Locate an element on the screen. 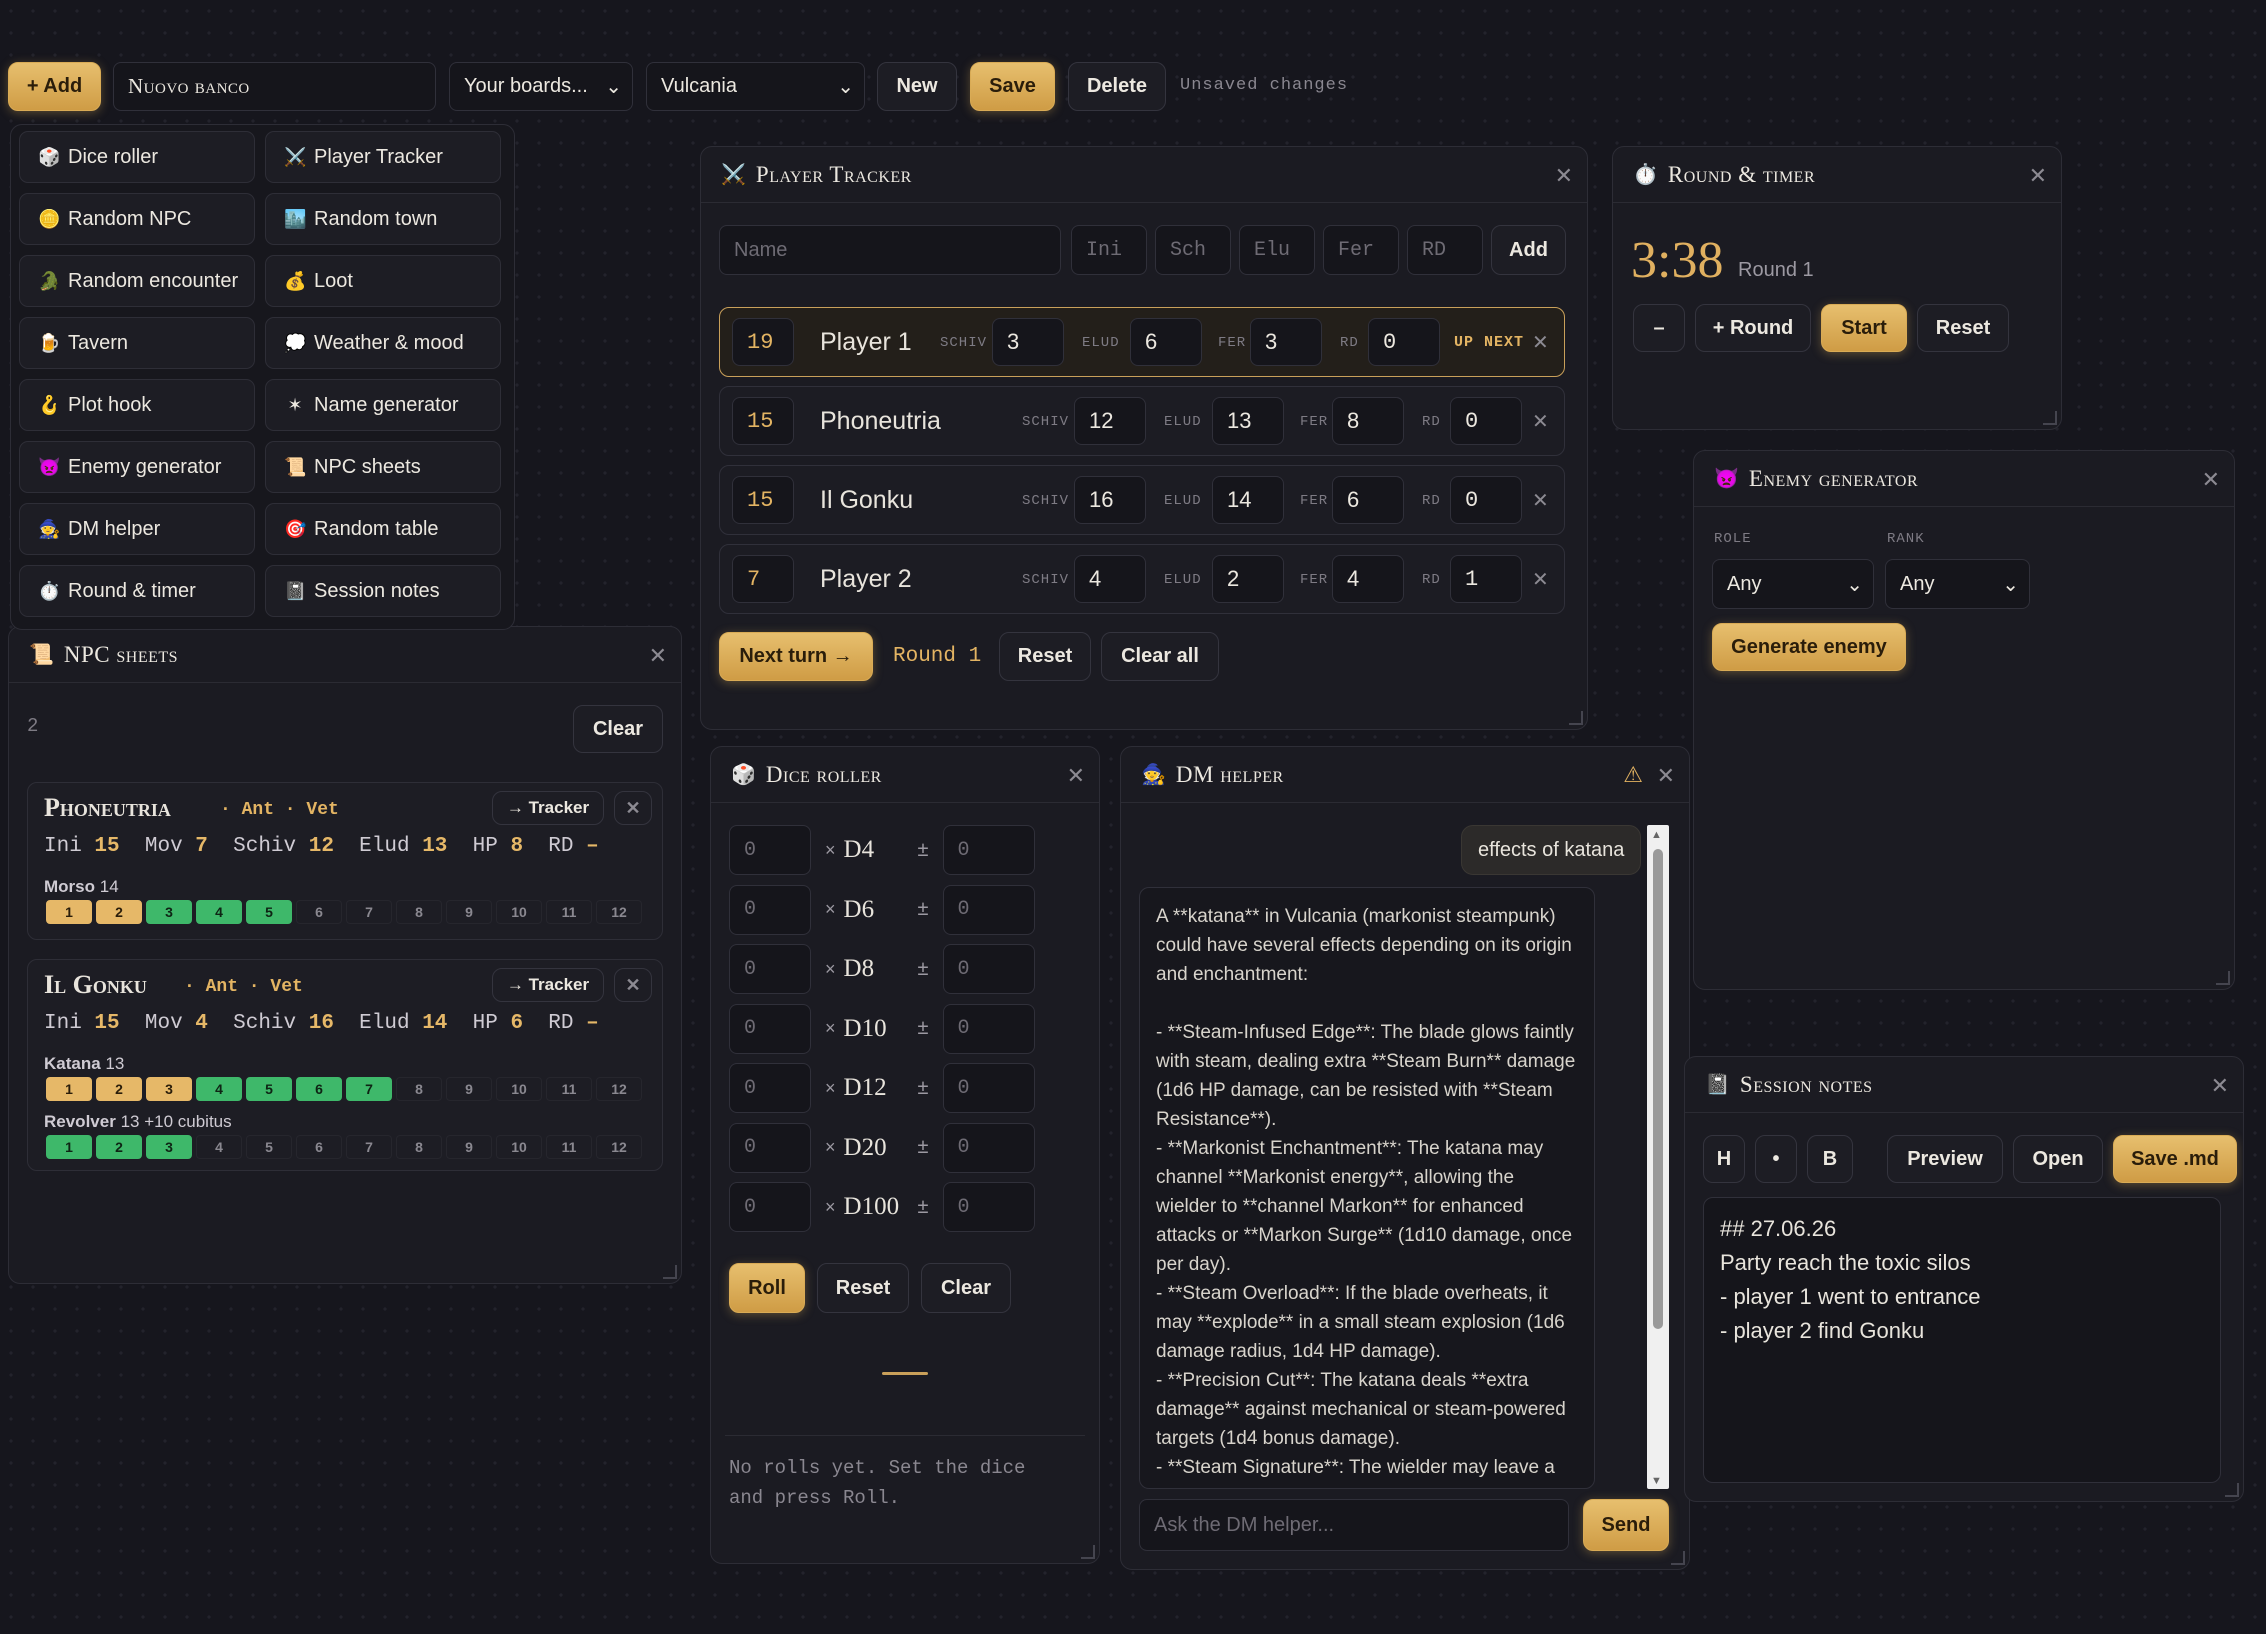 This screenshot has height=1634, width=2266. add-menu-item: ⏱️ Round & timer is located at coordinates (137, 591).